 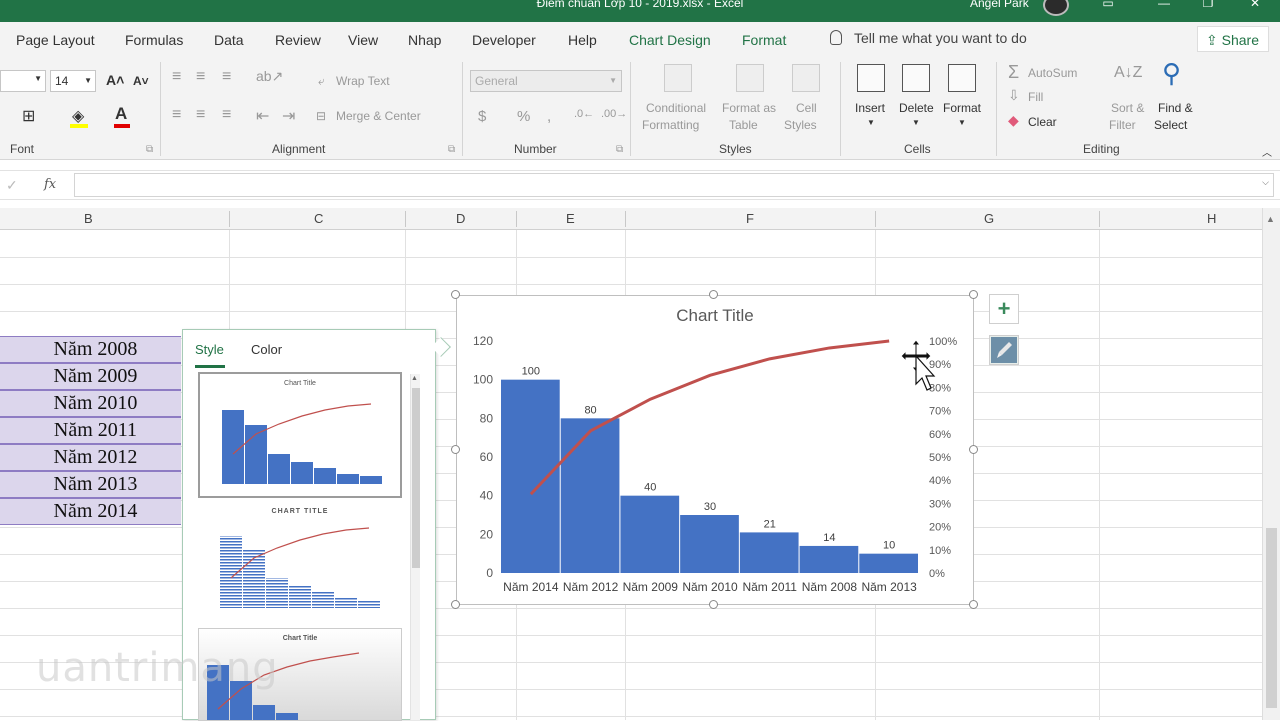 What do you see at coordinates (670, 40) in the screenshot?
I see `tab-chart-design: Chart Design` at bounding box center [670, 40].